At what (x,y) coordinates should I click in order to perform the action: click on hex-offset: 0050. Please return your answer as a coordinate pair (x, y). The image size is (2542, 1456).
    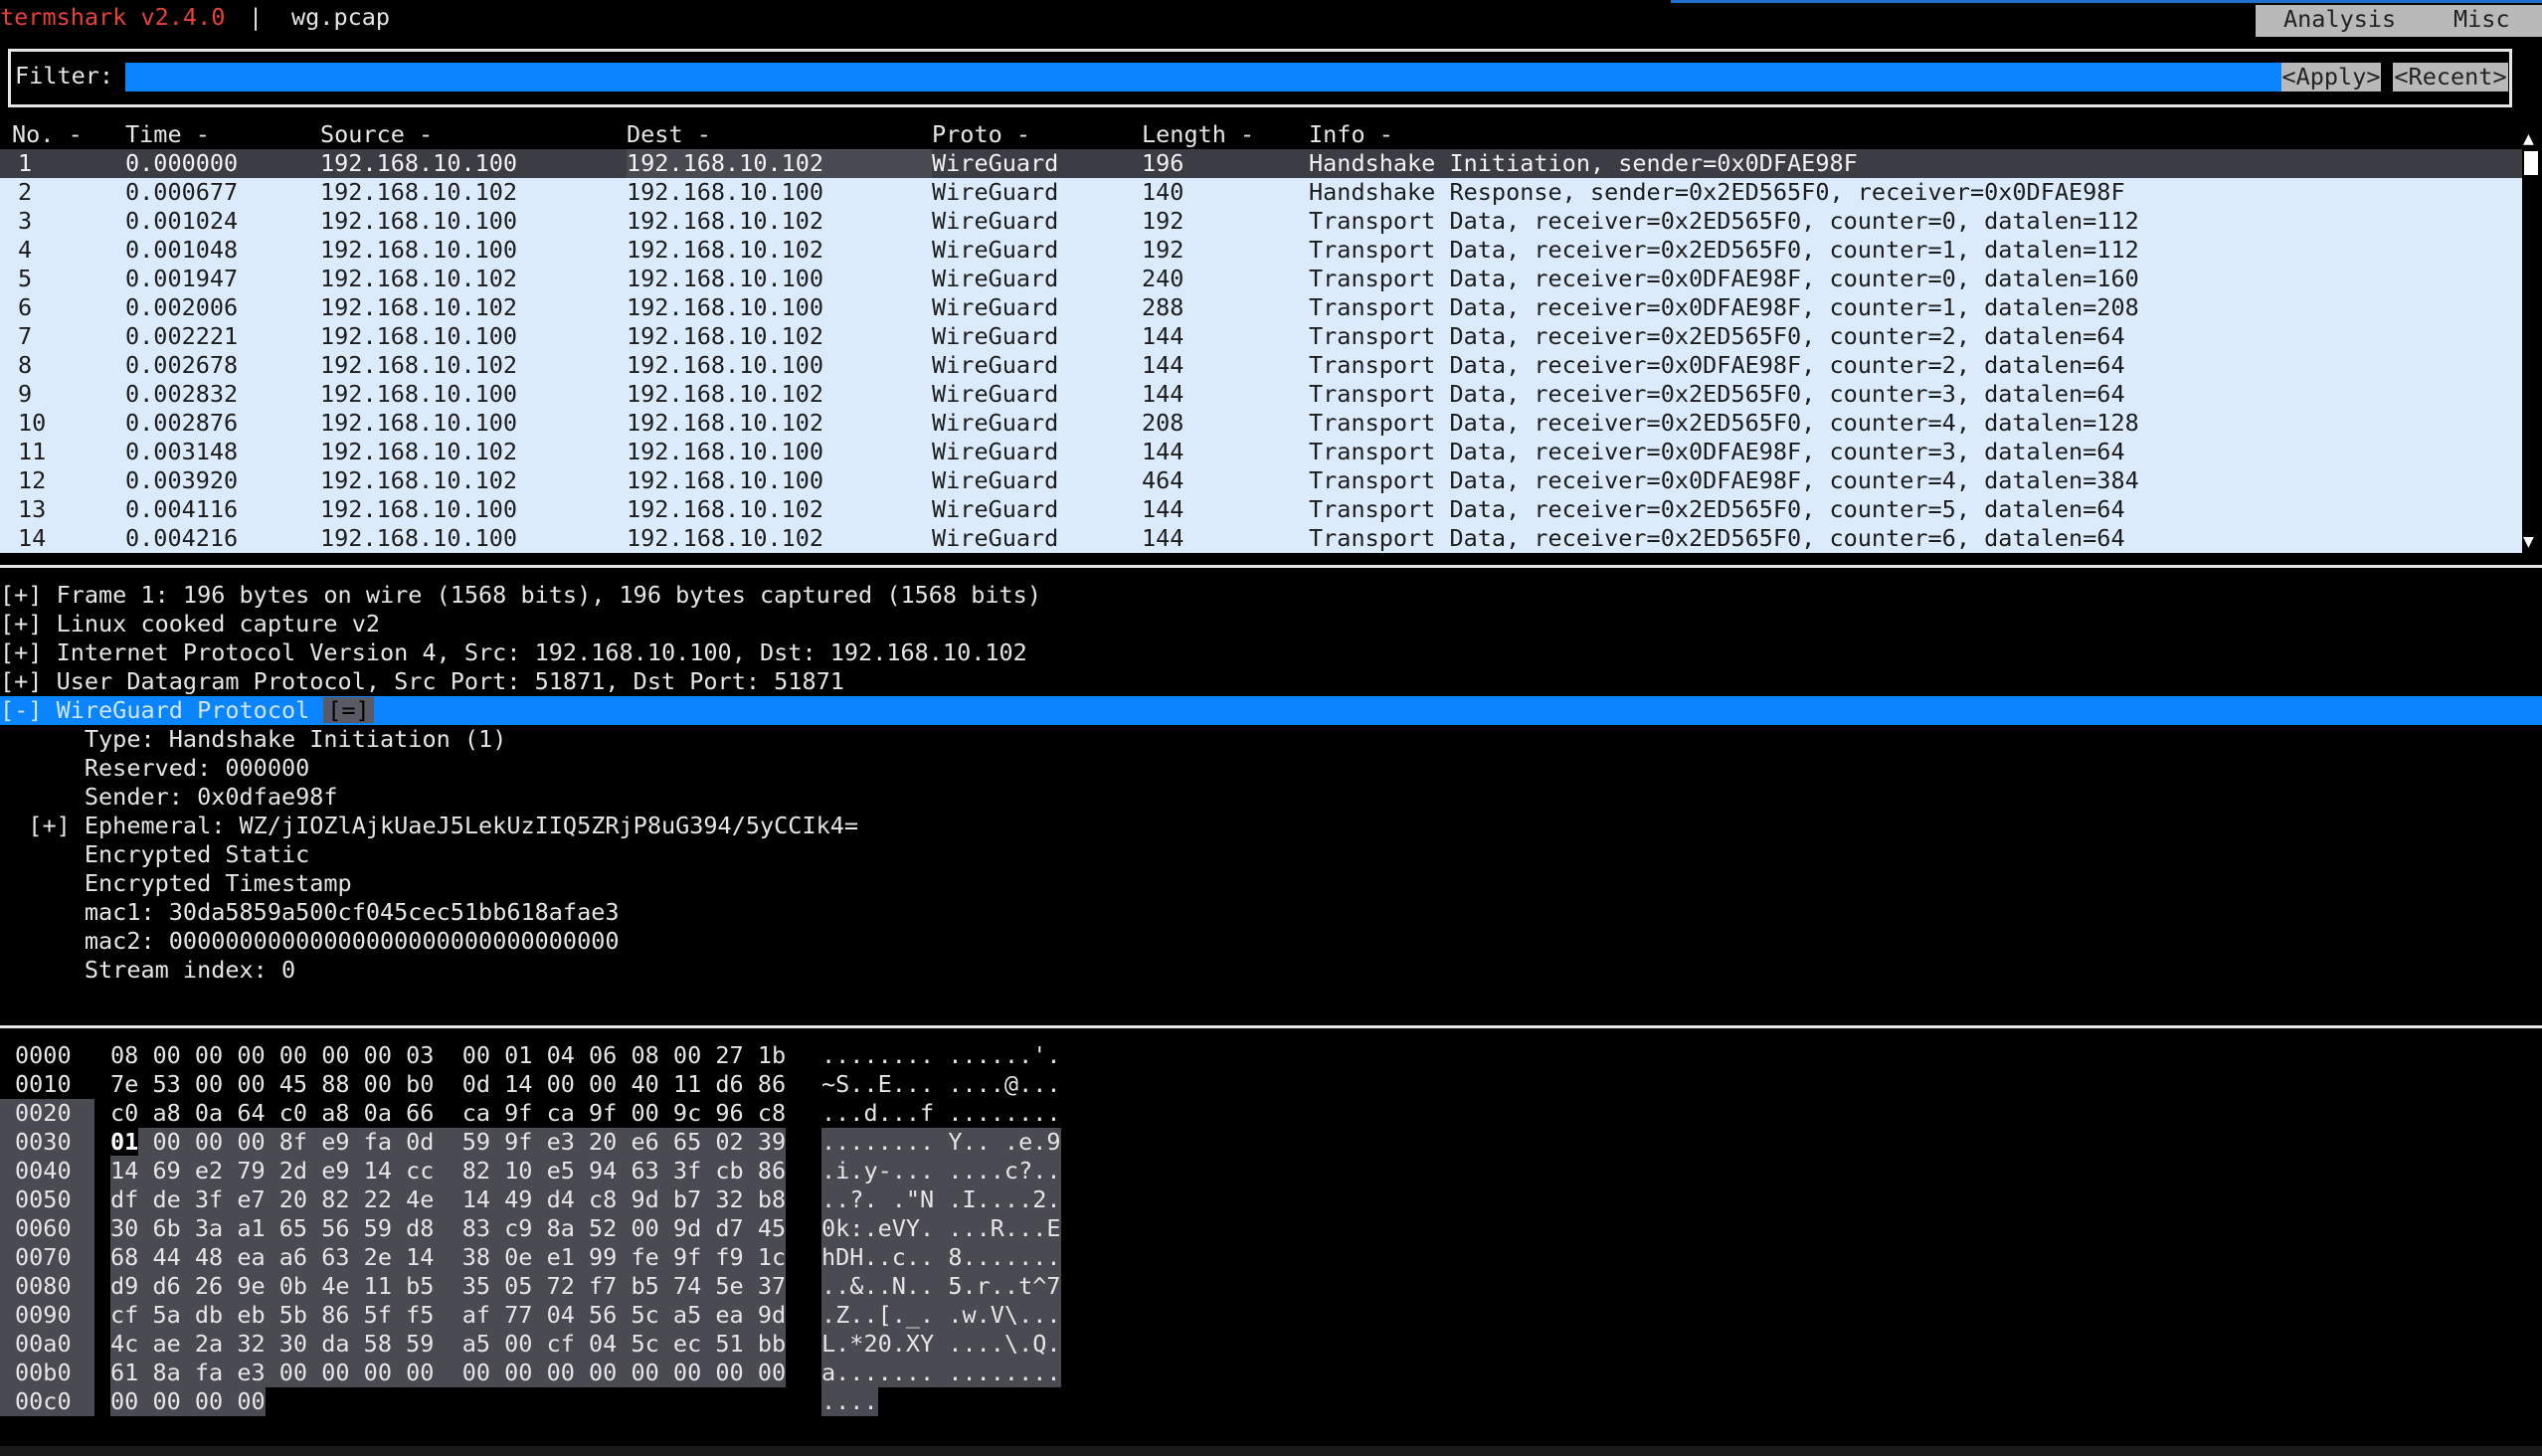
    Looking at the image, I should click on (47, 1199).